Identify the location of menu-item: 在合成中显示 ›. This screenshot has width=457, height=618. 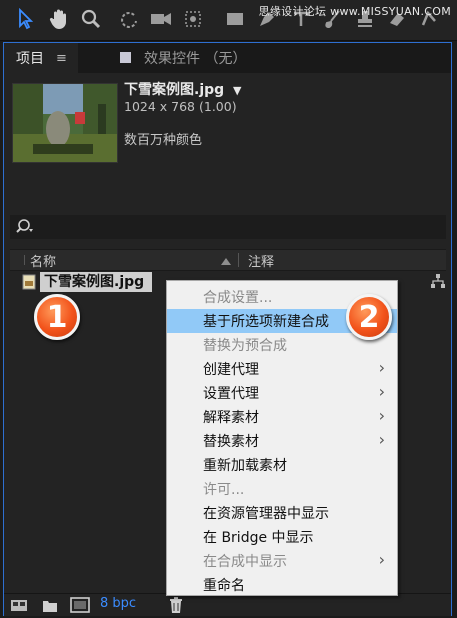
(282, 561).